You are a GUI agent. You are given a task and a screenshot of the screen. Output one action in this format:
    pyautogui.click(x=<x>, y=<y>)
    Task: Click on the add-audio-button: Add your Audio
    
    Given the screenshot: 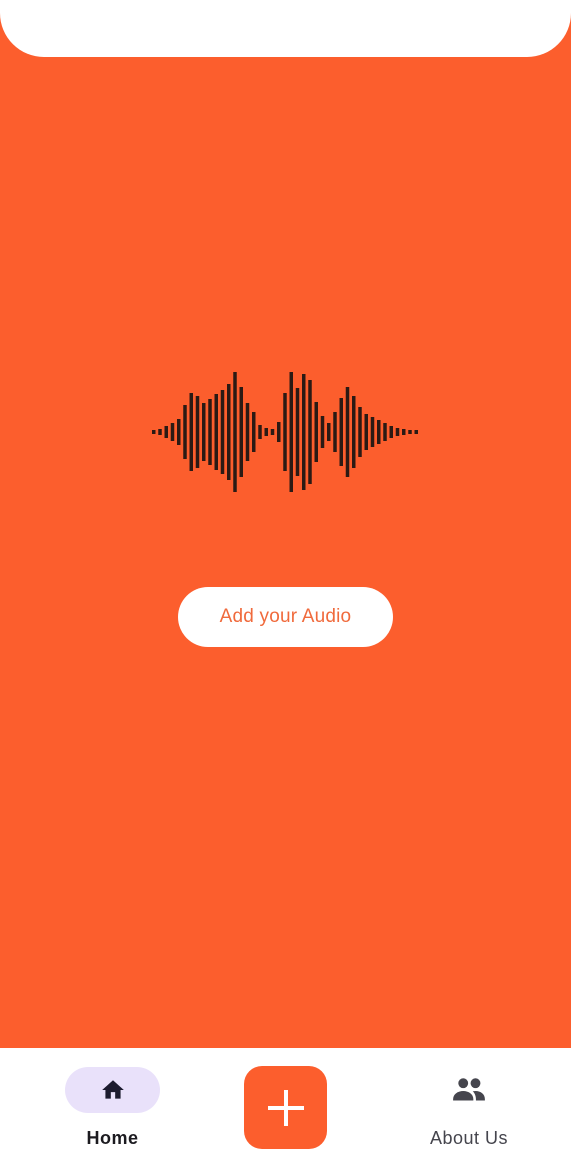 What is the action you would take?
    pyautogui.click(x=285, y=617)
    